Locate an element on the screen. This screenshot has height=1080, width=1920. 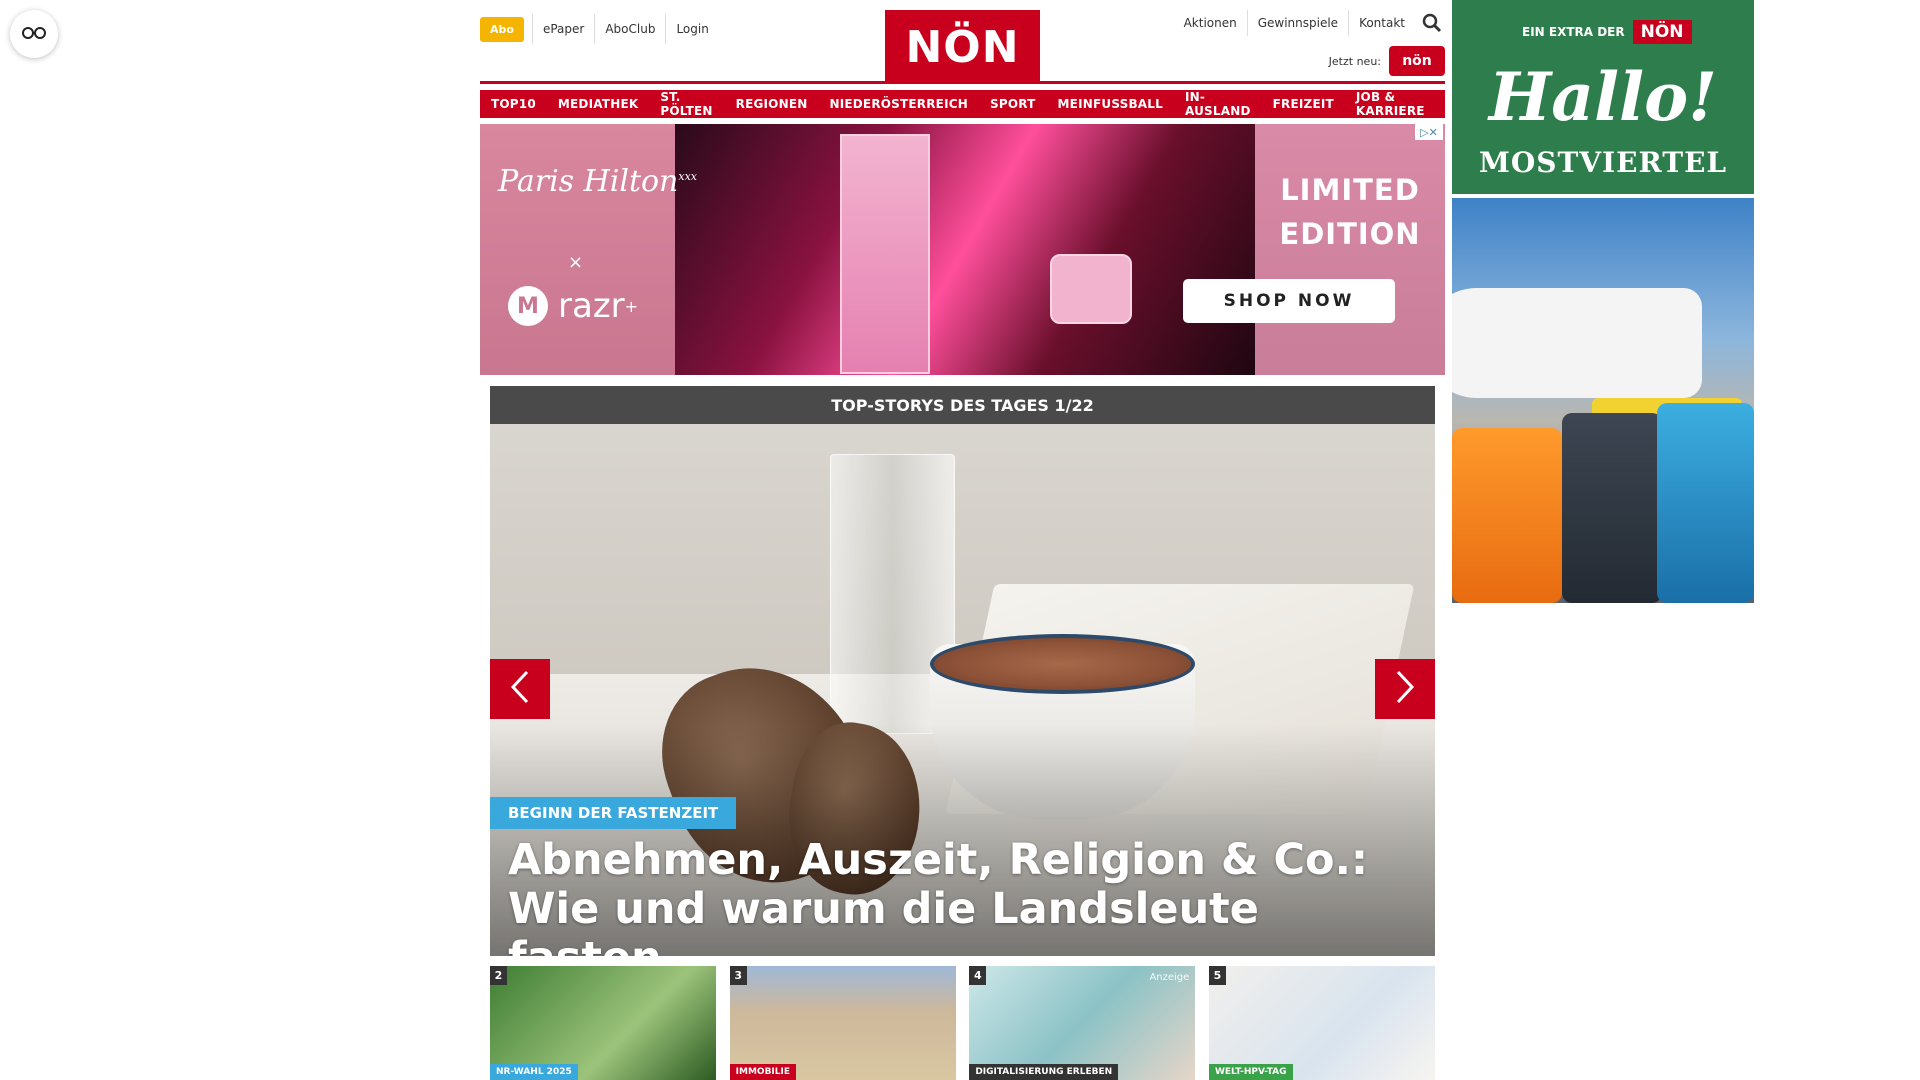
ad-shop-now-button: SHOP NOW is located at coordinates (1289, 301).